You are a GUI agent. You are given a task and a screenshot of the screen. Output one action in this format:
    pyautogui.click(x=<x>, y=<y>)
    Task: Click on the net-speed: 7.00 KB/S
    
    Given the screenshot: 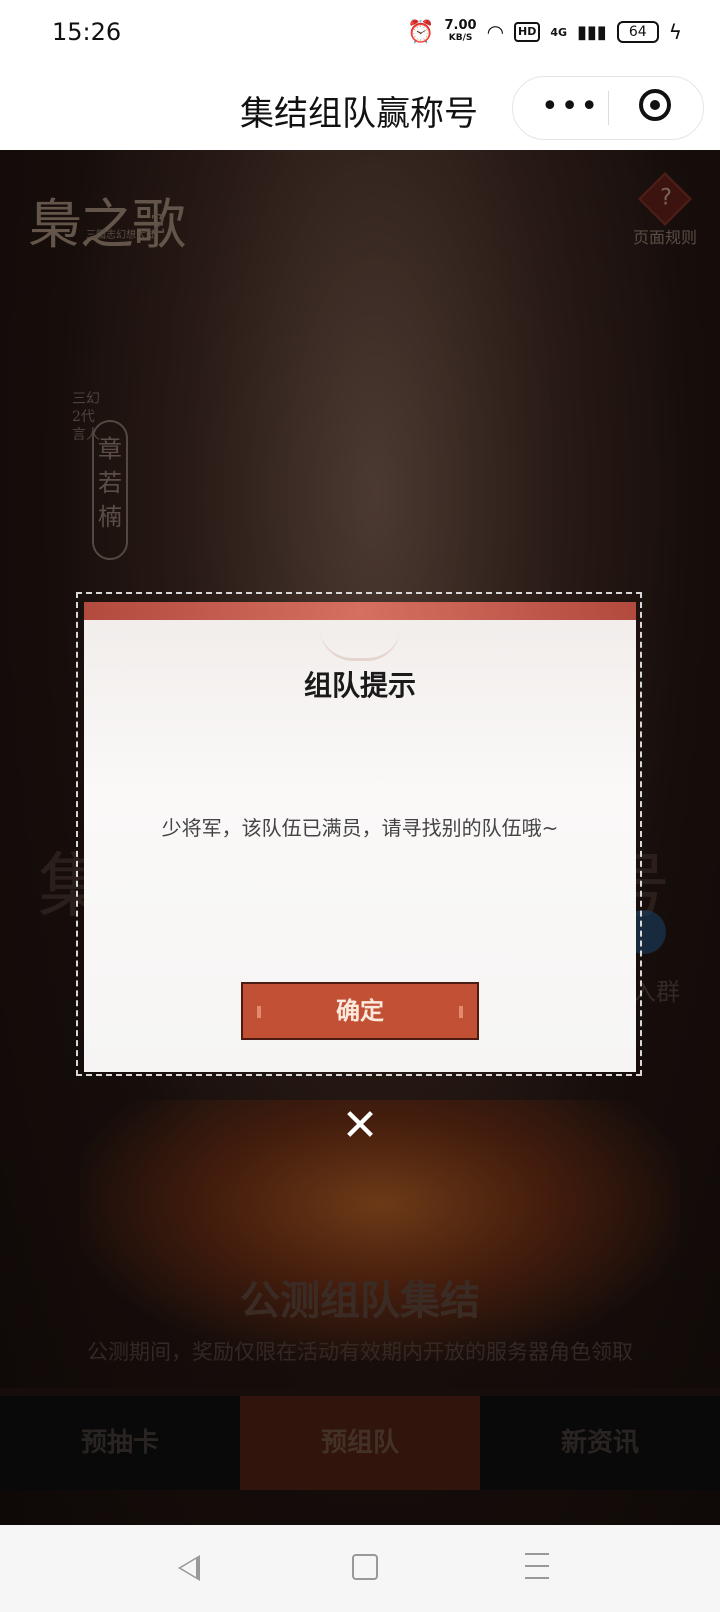 What is the action you would take?
    pyautogui.click(x=460, y=30)
    